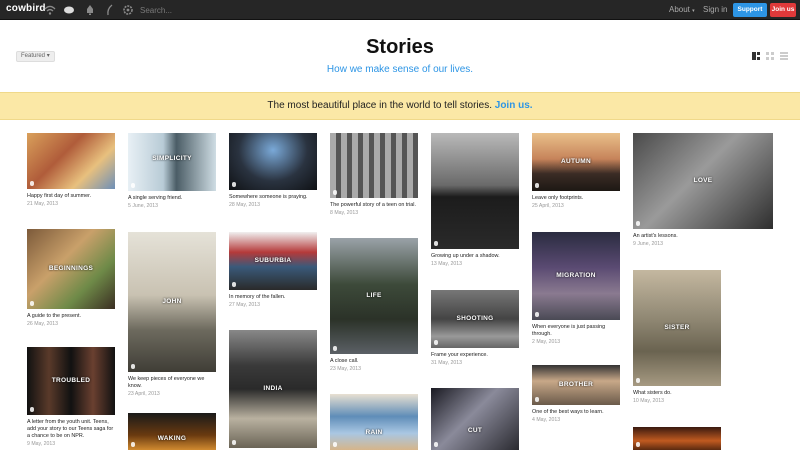  Describe the element at coordinates (655, 236) in the screenshot. I see `story-caption: An artist's lessons.` at that location.